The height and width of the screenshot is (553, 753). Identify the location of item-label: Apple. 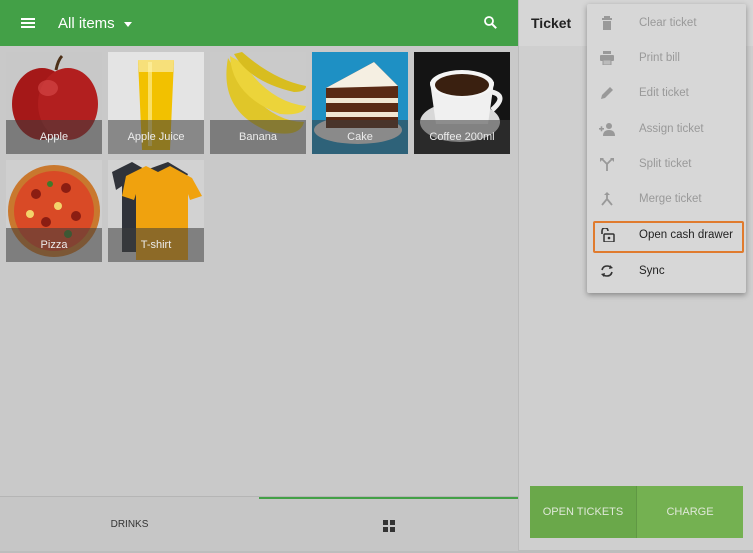
(54, 137).